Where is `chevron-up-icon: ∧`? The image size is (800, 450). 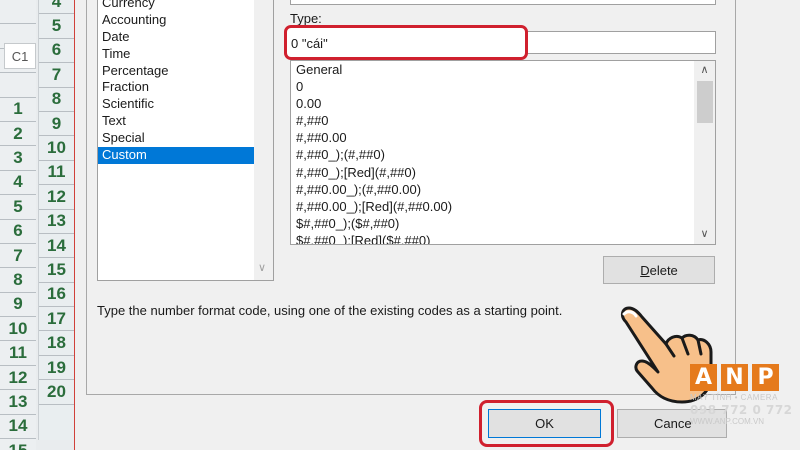
chevron-up-icon: ∧ is located at coordinates (704, 70).